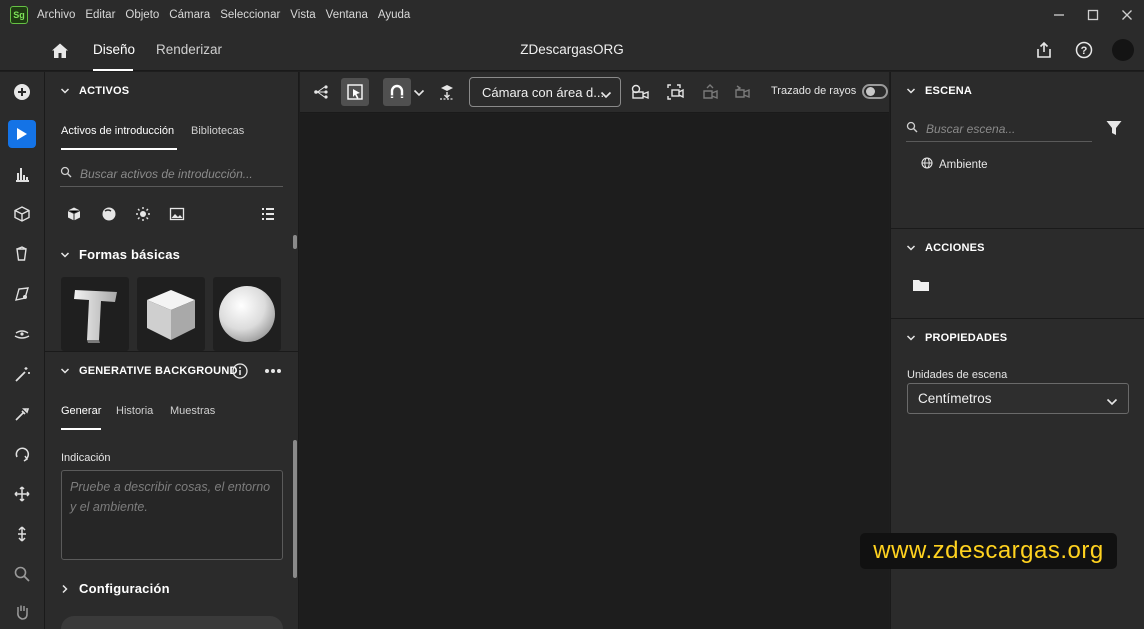 This screenshot has height=629, width=1144. Describe the element at coordinates (217, 131) in the screenshot. I see `tab-libraries: Bibliotecas` at that location.